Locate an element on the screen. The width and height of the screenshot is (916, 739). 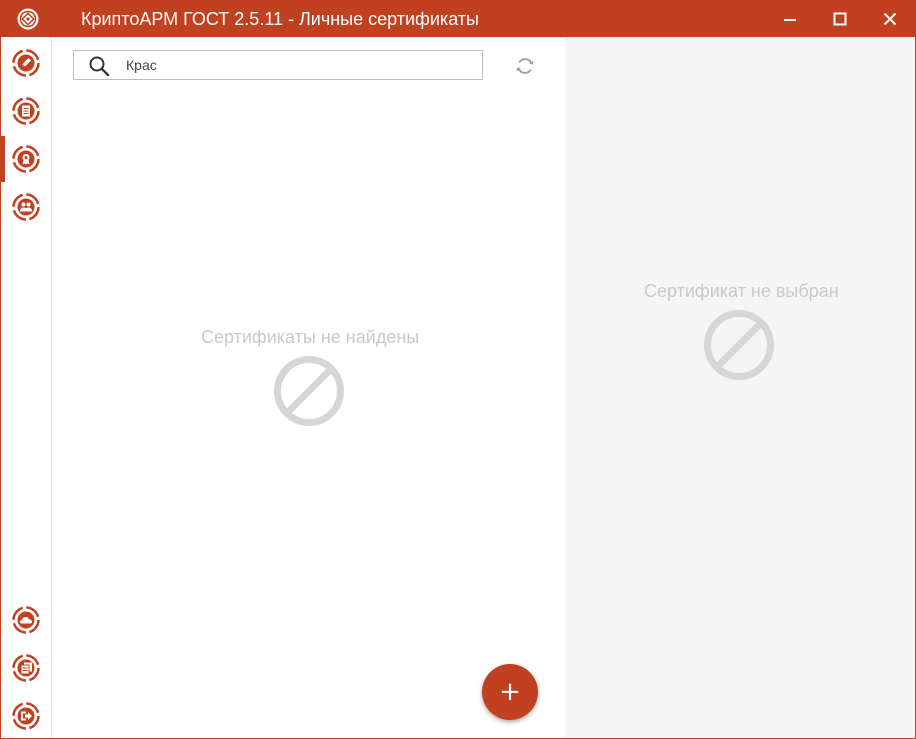
contacts-icon is located at coordinates (26, 207).